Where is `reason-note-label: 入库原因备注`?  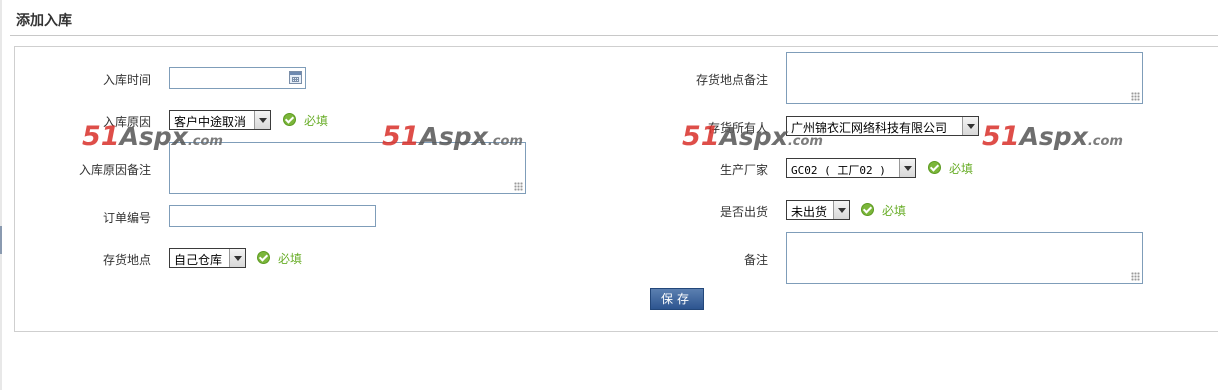 reason-note-label: 入库原因备注 is located at coordinates (114, 170).